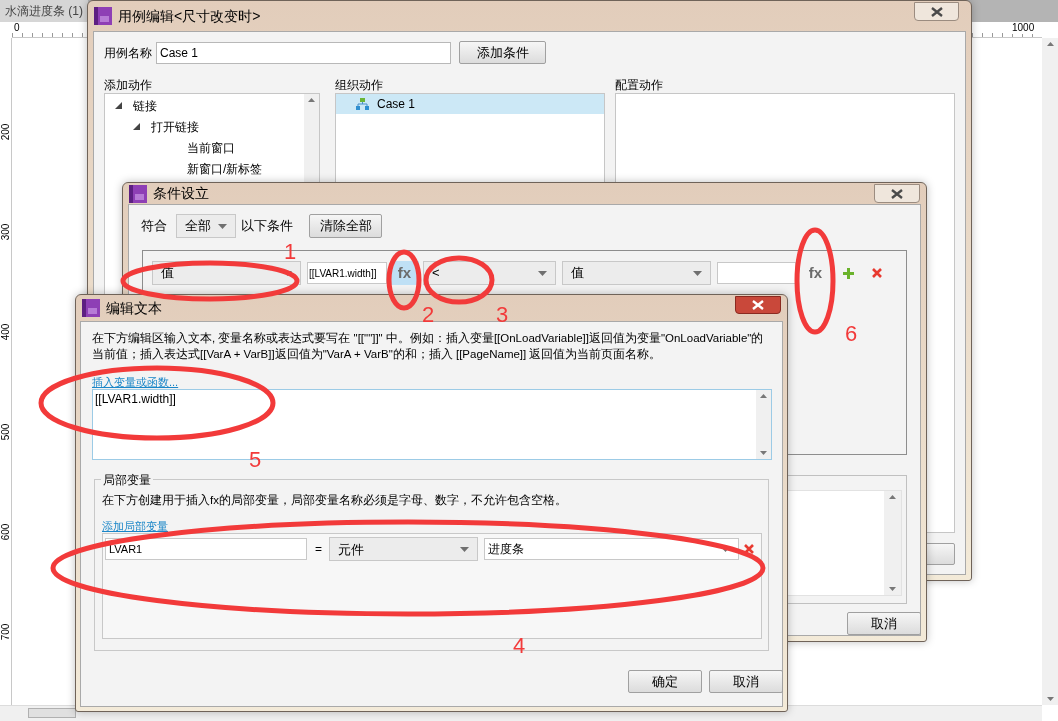 The height and width of the screenshot is (721, 1058). What do you see at coordinates (154, 226) in the screenshot?
I see `match-label: 符合` at bounding box center [154, 226].